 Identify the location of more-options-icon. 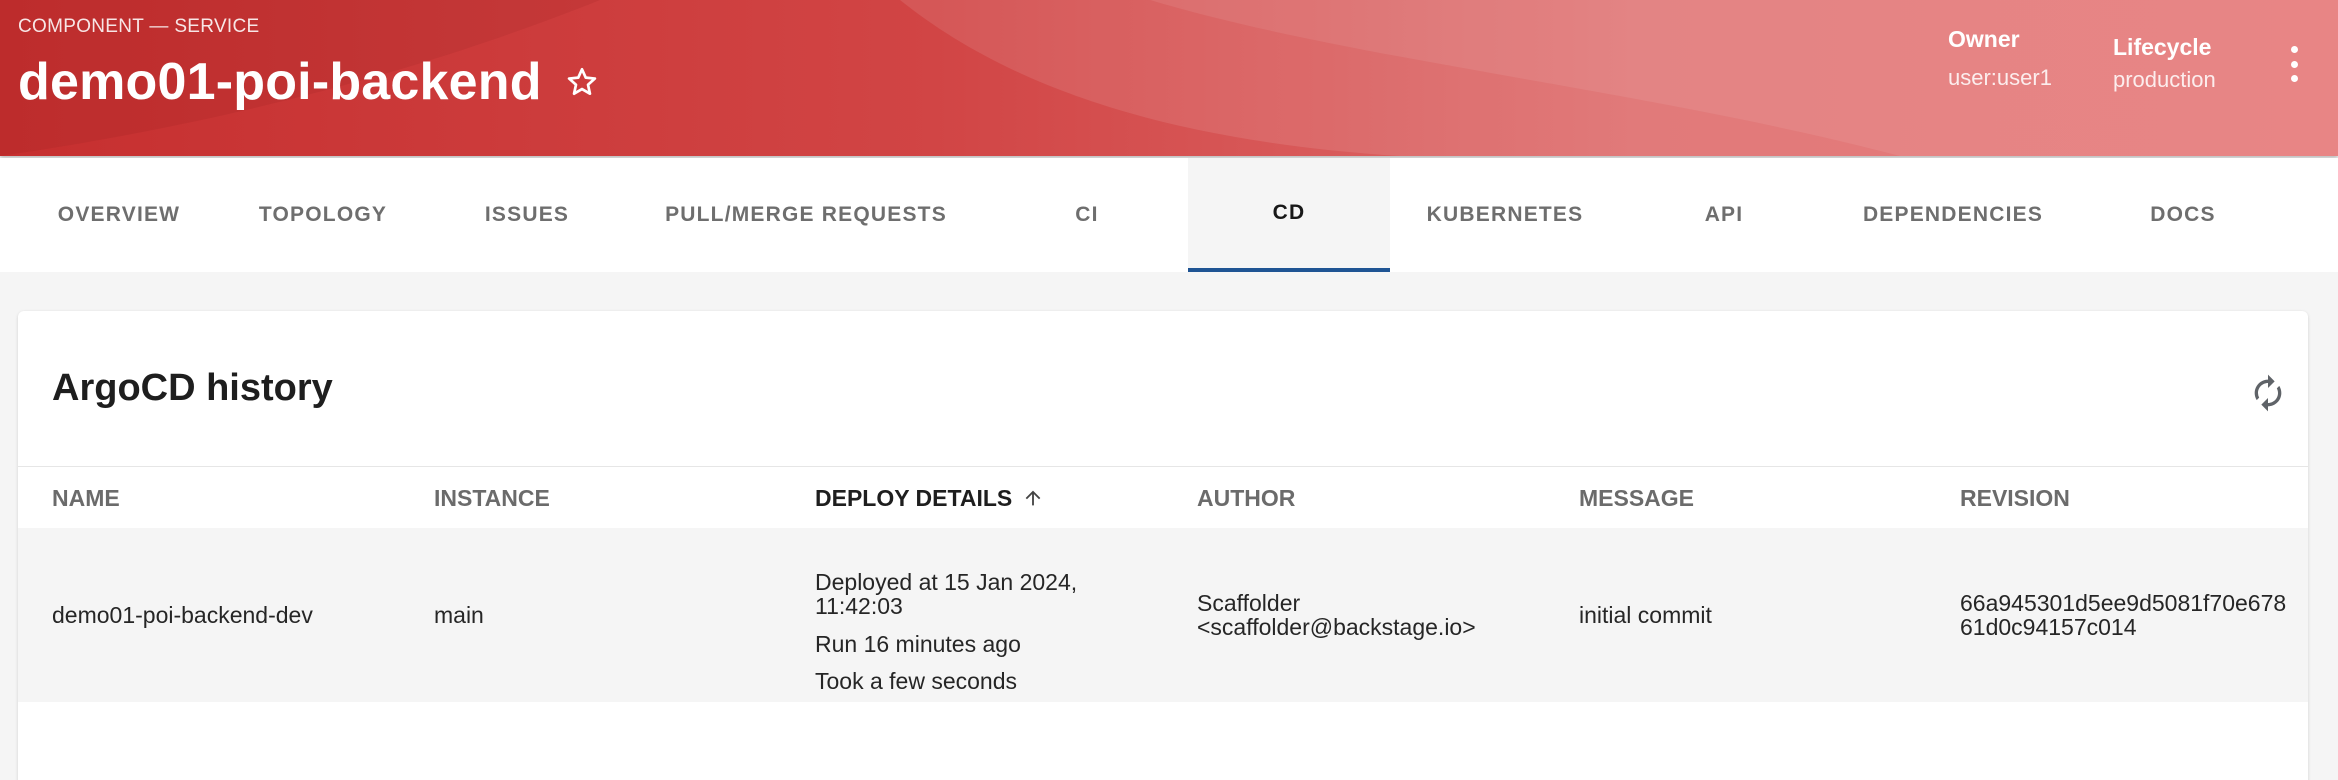
(2294, 64).